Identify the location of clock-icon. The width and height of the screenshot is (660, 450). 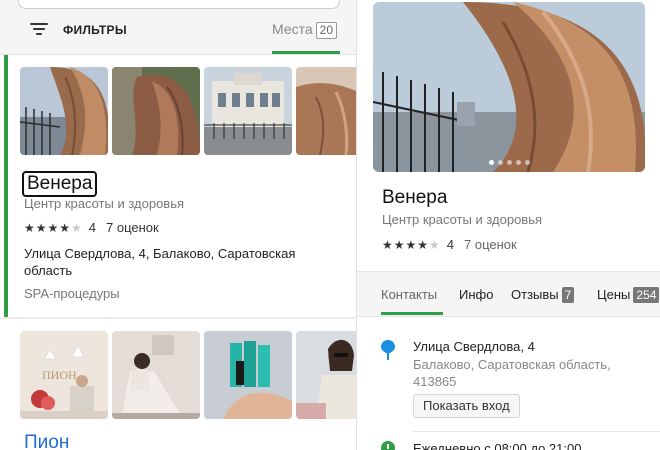
(388, 445).